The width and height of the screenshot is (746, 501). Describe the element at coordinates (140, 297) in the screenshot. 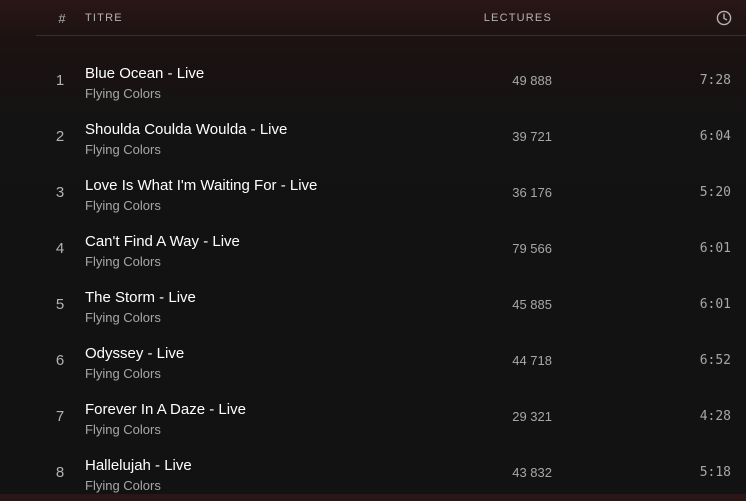

I see `track-title: The Storm - Live` at that location.